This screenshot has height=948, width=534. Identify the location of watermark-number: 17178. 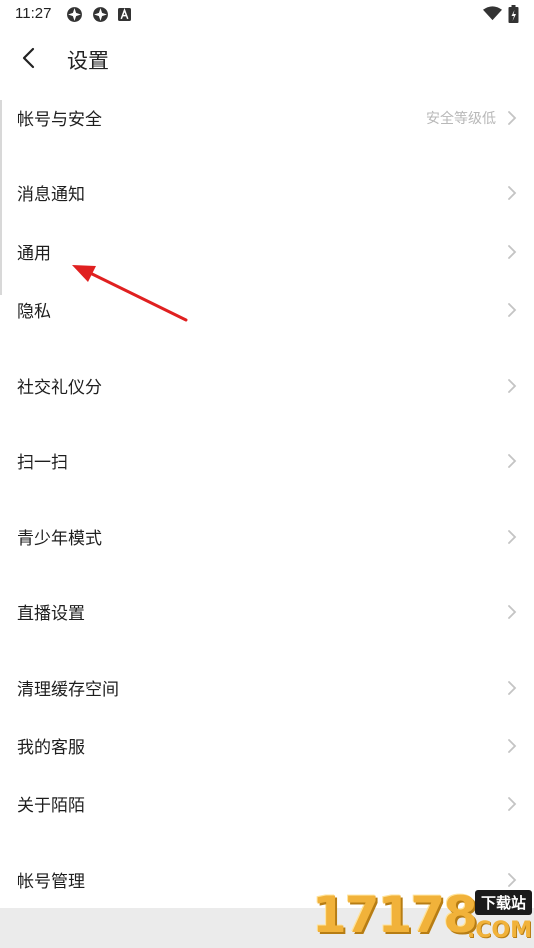
(395, 915).